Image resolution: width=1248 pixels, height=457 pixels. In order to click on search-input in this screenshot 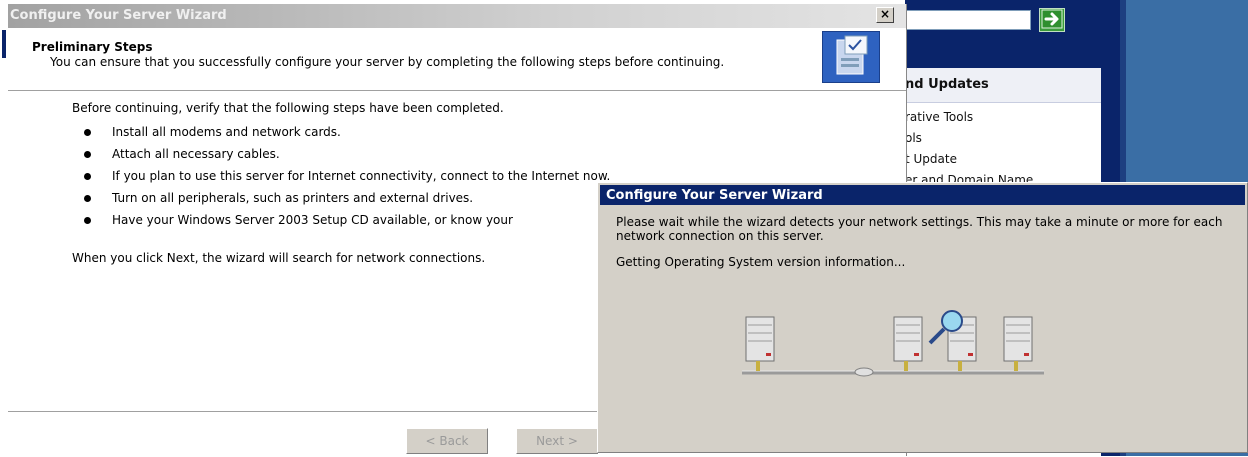, I will do `click(968, 20)`.